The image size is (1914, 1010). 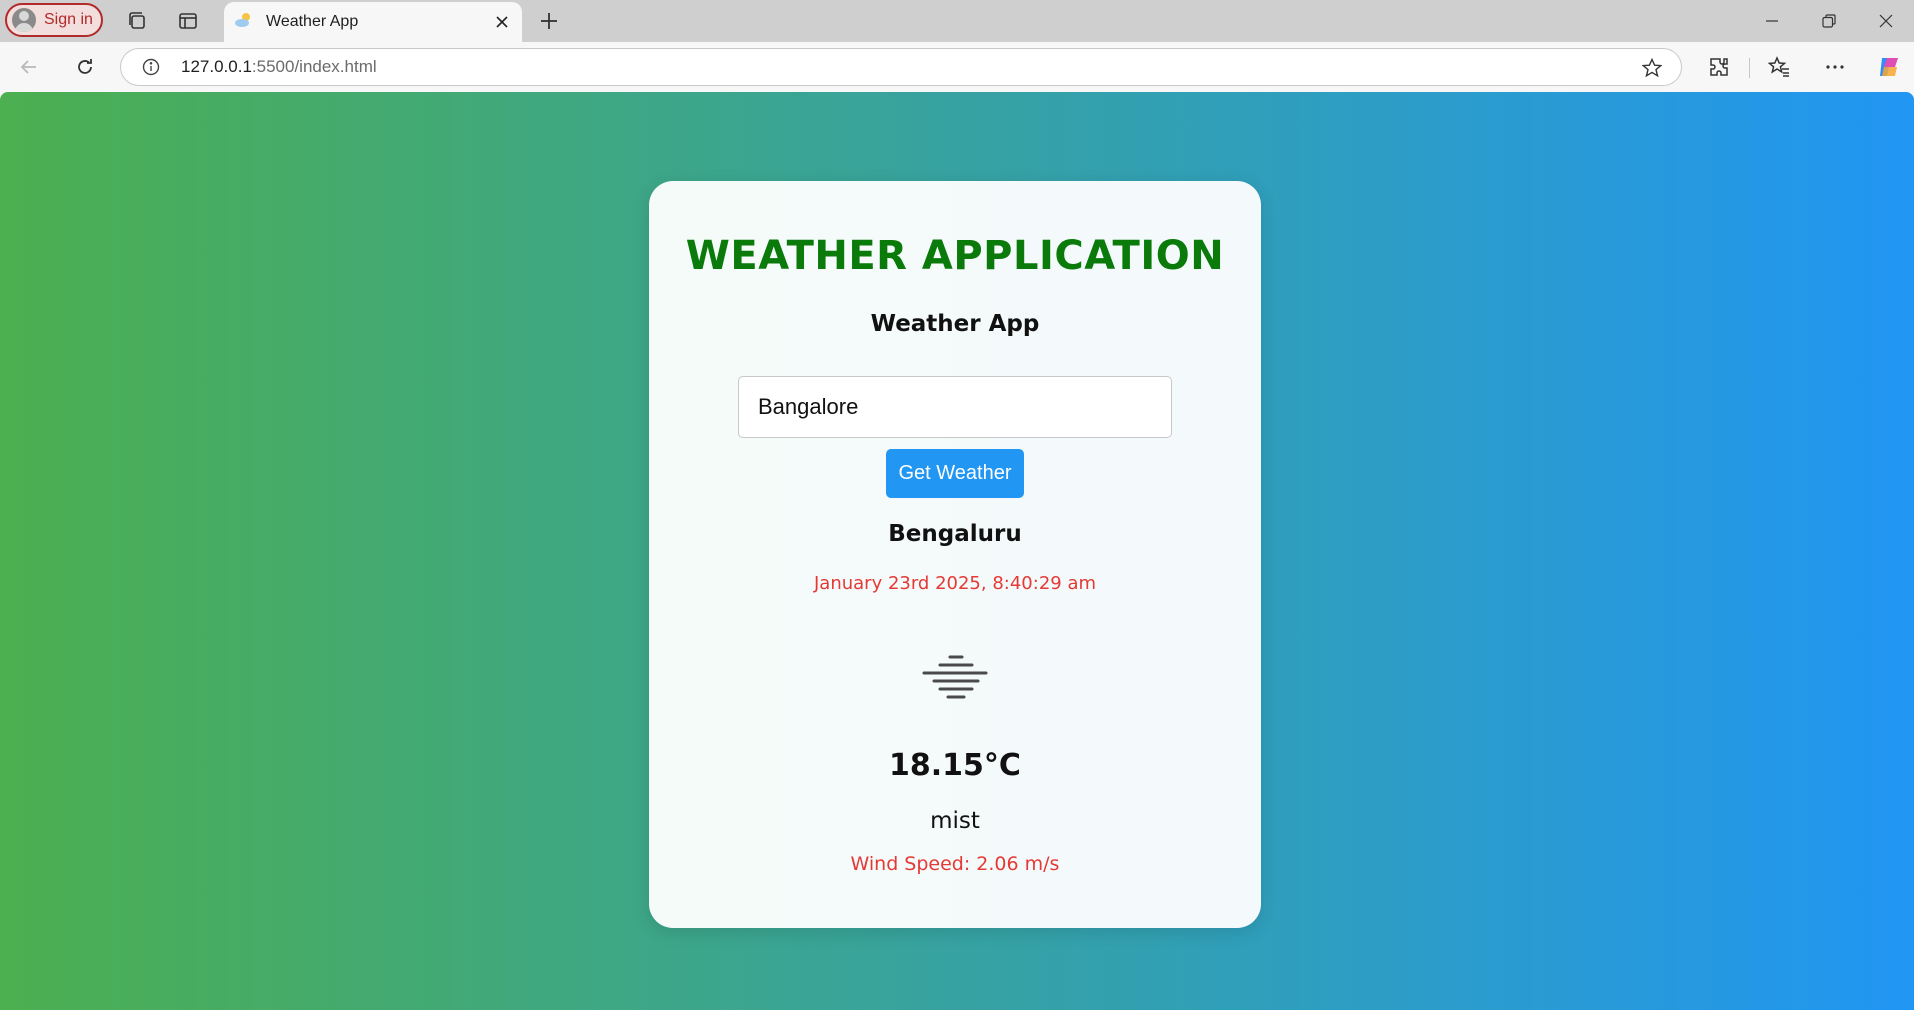 What do you see at coordinates (1835, 67) in the screenshot?
I see `more-options-icon` at bounding box center [1835, 67].